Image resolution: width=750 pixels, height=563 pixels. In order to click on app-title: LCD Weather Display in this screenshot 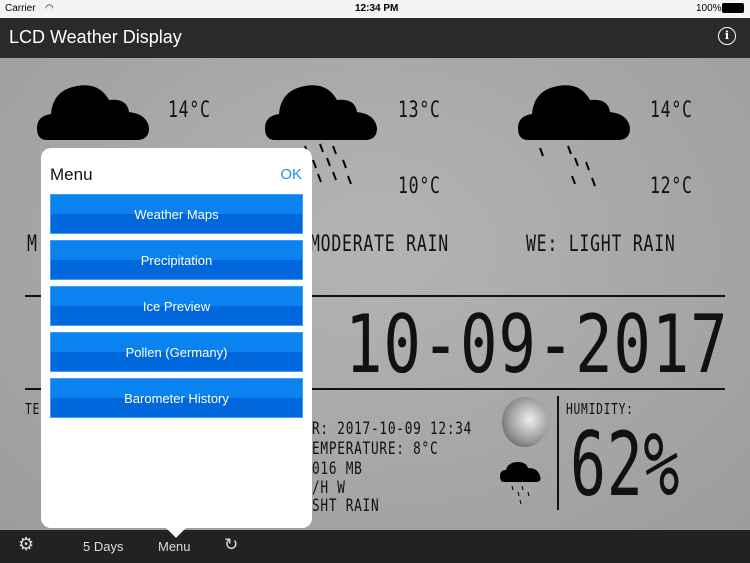, I will do `click(95, 37)`.